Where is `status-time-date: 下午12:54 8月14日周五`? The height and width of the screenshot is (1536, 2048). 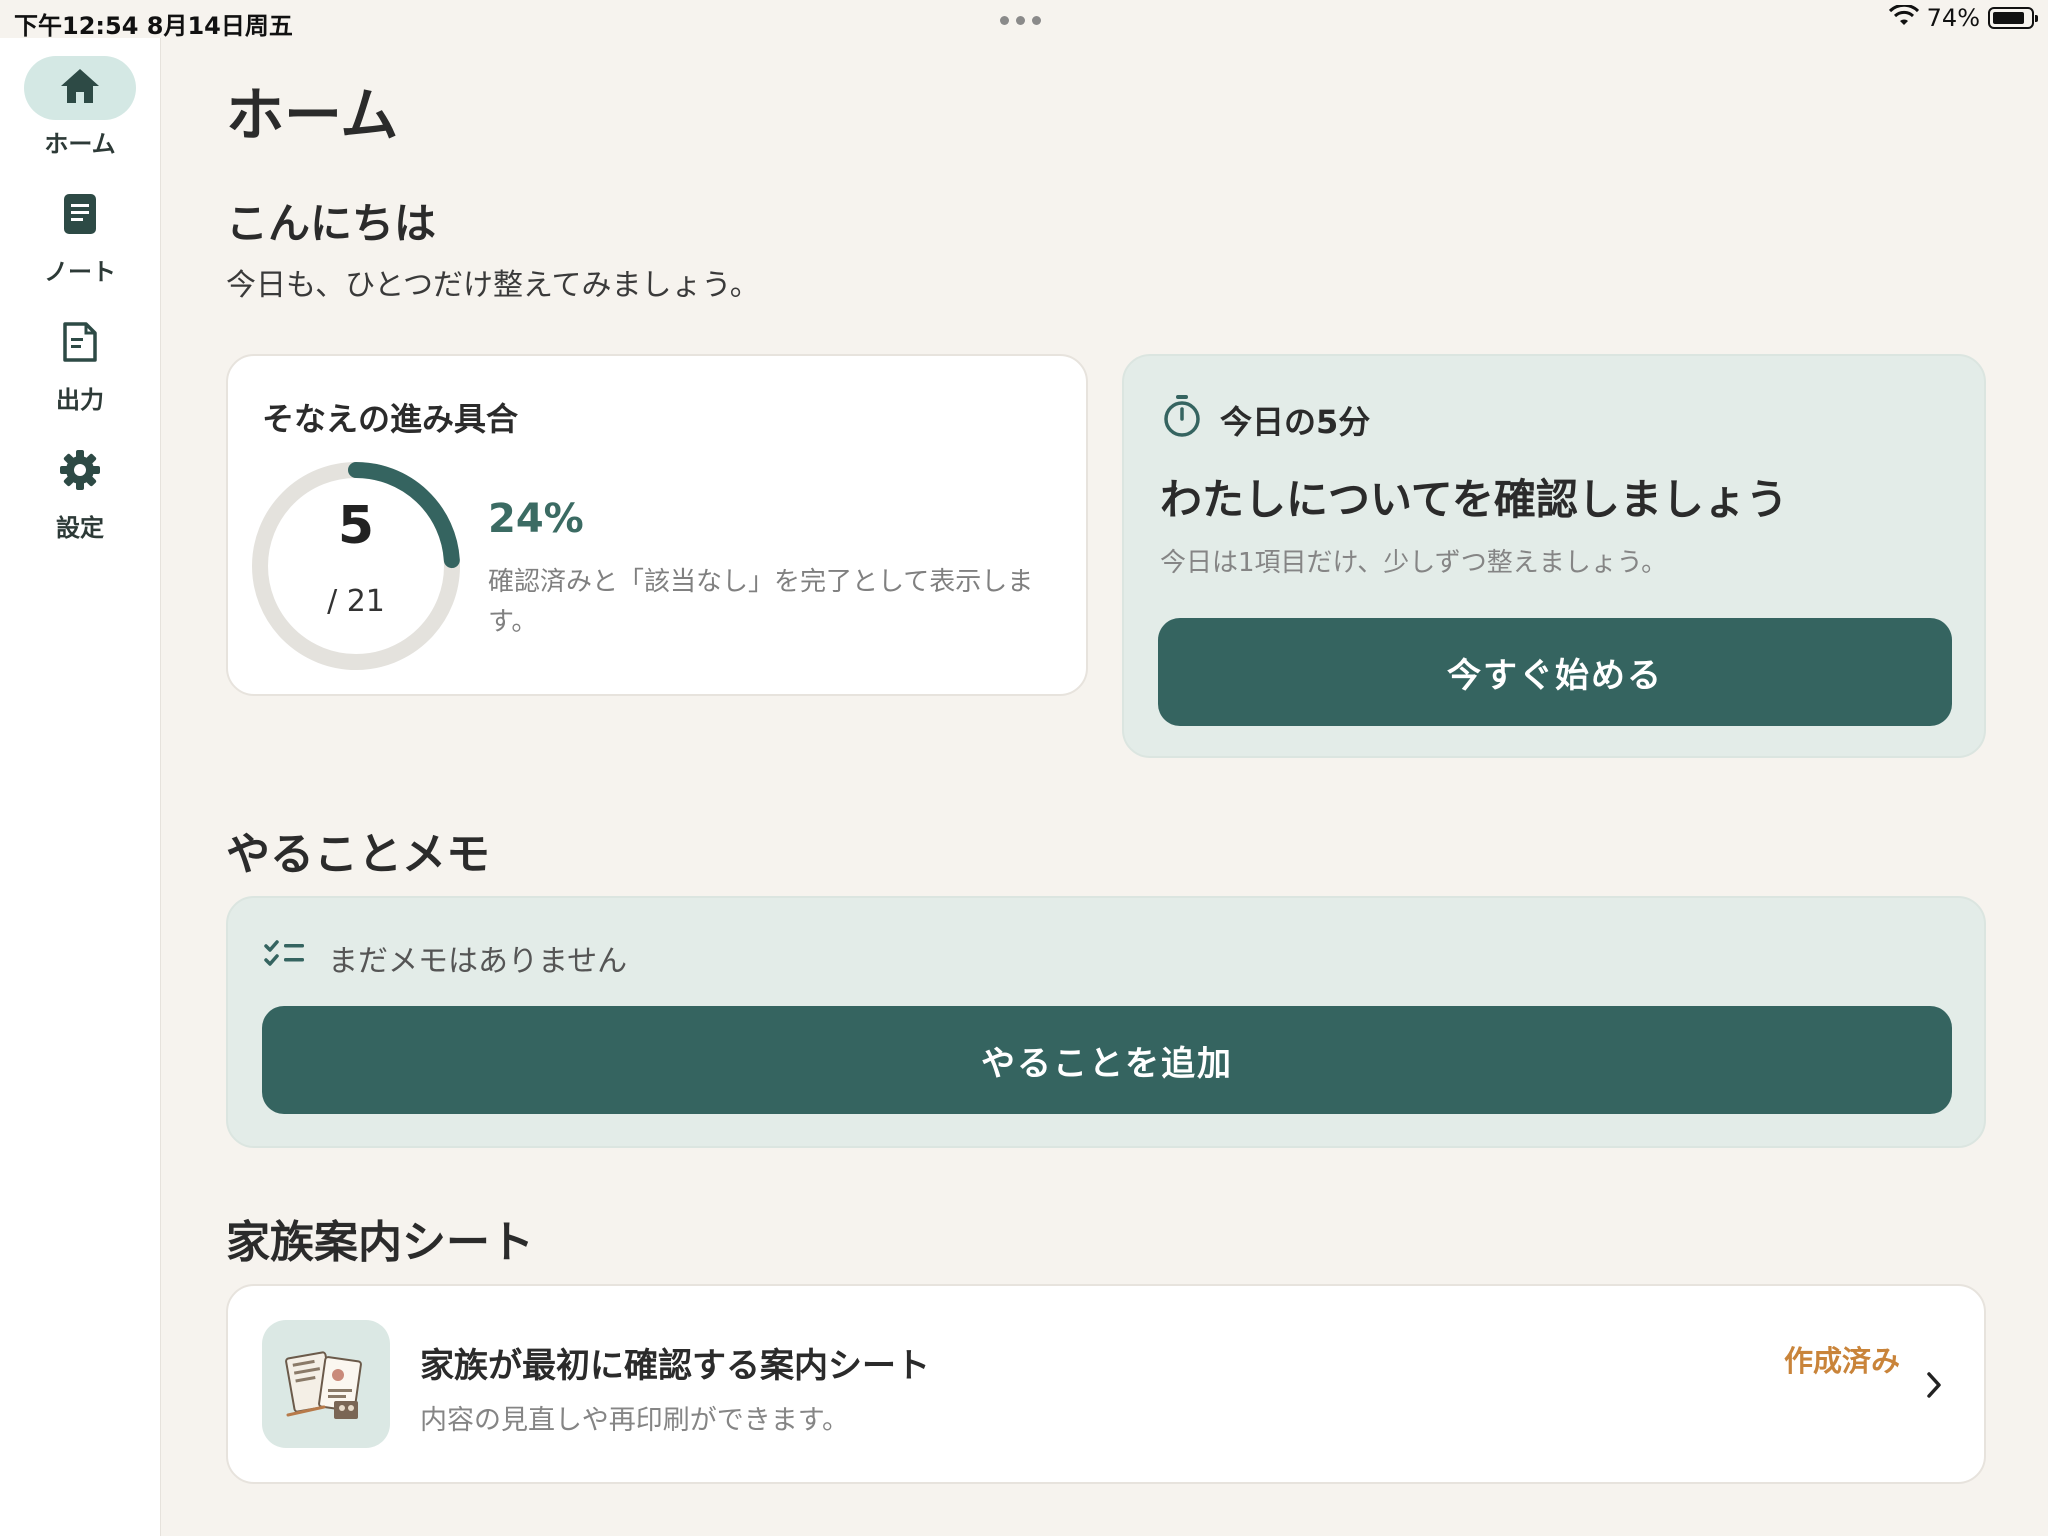
status-time-date: 下午12:54 8月14日周五 is located at coordinates (153, 26).